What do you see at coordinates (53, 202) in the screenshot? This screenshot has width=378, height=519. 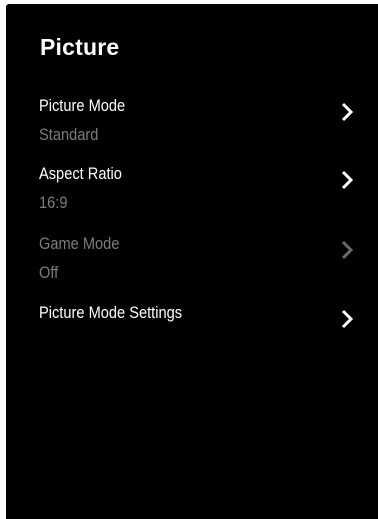 I see `menu-item-value: 16:9` at bounding box center [53, 202].